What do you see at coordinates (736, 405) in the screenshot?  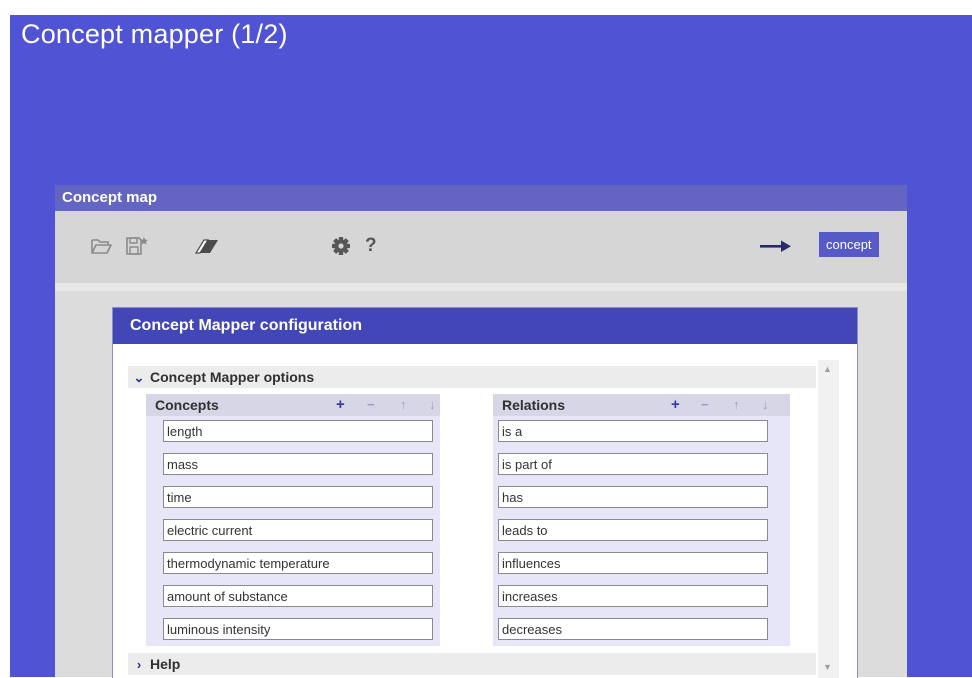 I see `move-up-relation-button: ↑` at bounding box center [736, 405].